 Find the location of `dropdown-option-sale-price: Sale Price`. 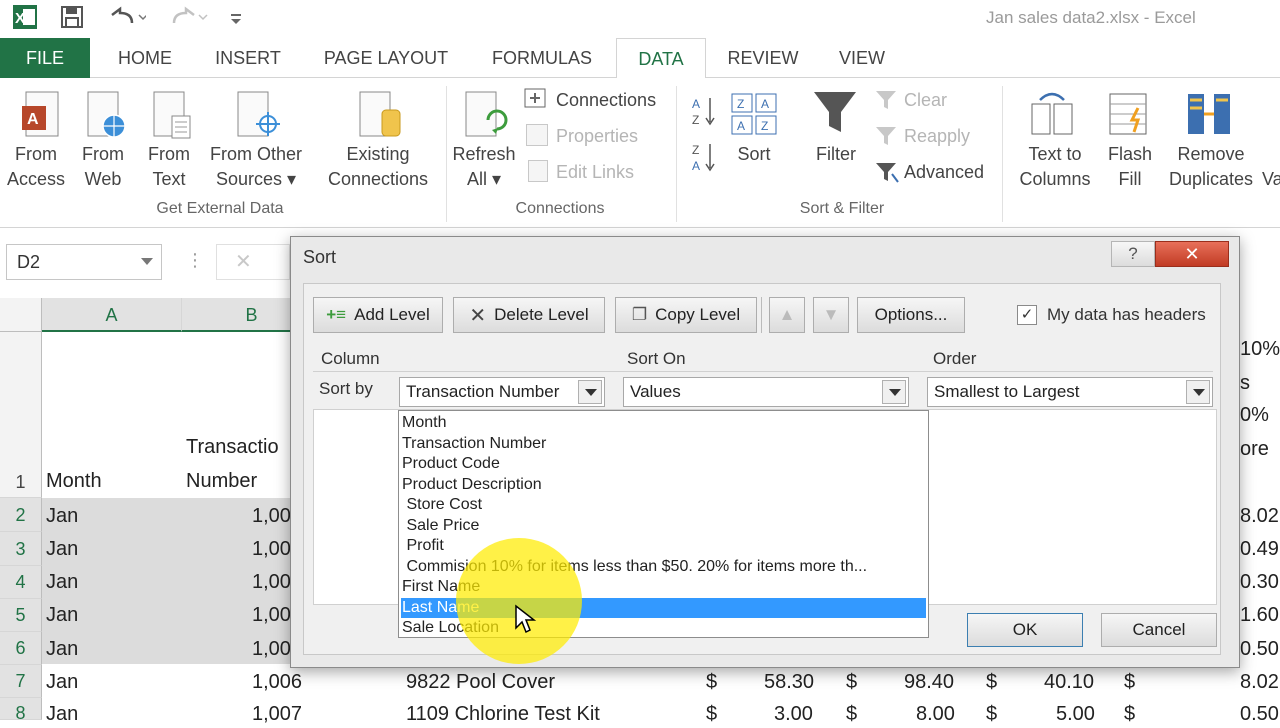

dropdown-option-sale-price: Sale Price is located at coordinates (663, 526).